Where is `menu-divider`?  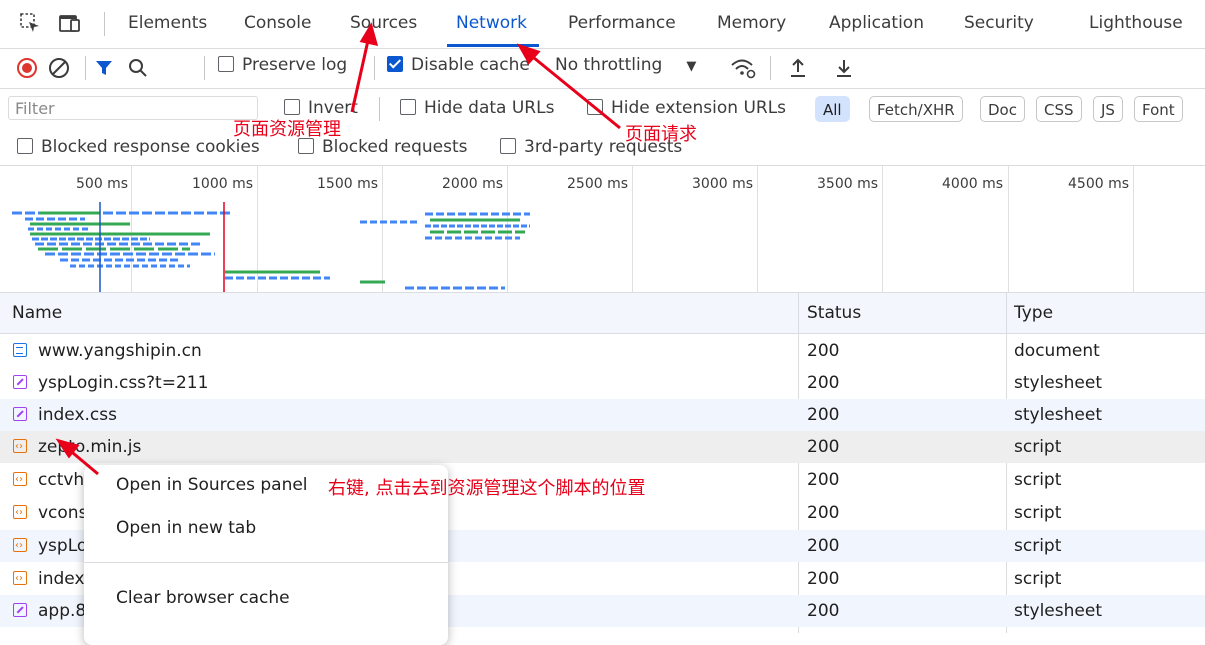
menu-divider is located at coordinates (266, 562).